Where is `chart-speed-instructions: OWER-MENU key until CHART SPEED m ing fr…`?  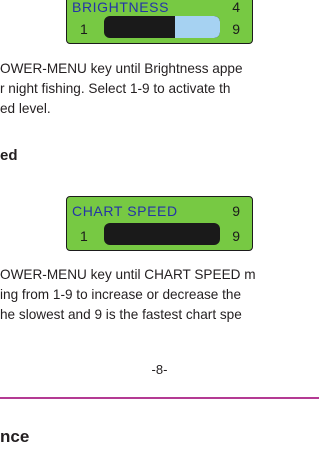
chart-speed-instructions: OWER-MENU key until CHART SPEED m ing fr… is located at coordinates (160, 295).